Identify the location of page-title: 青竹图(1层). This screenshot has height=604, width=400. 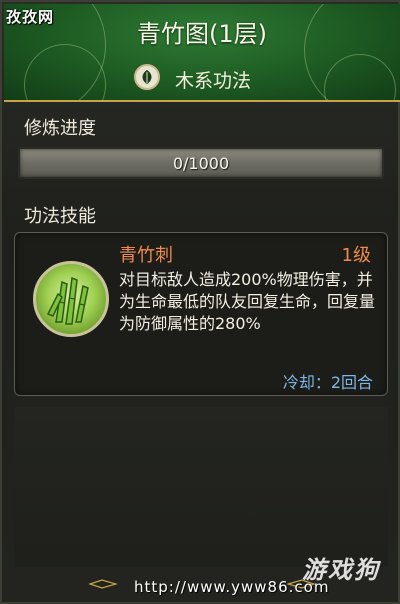
(202, 34).